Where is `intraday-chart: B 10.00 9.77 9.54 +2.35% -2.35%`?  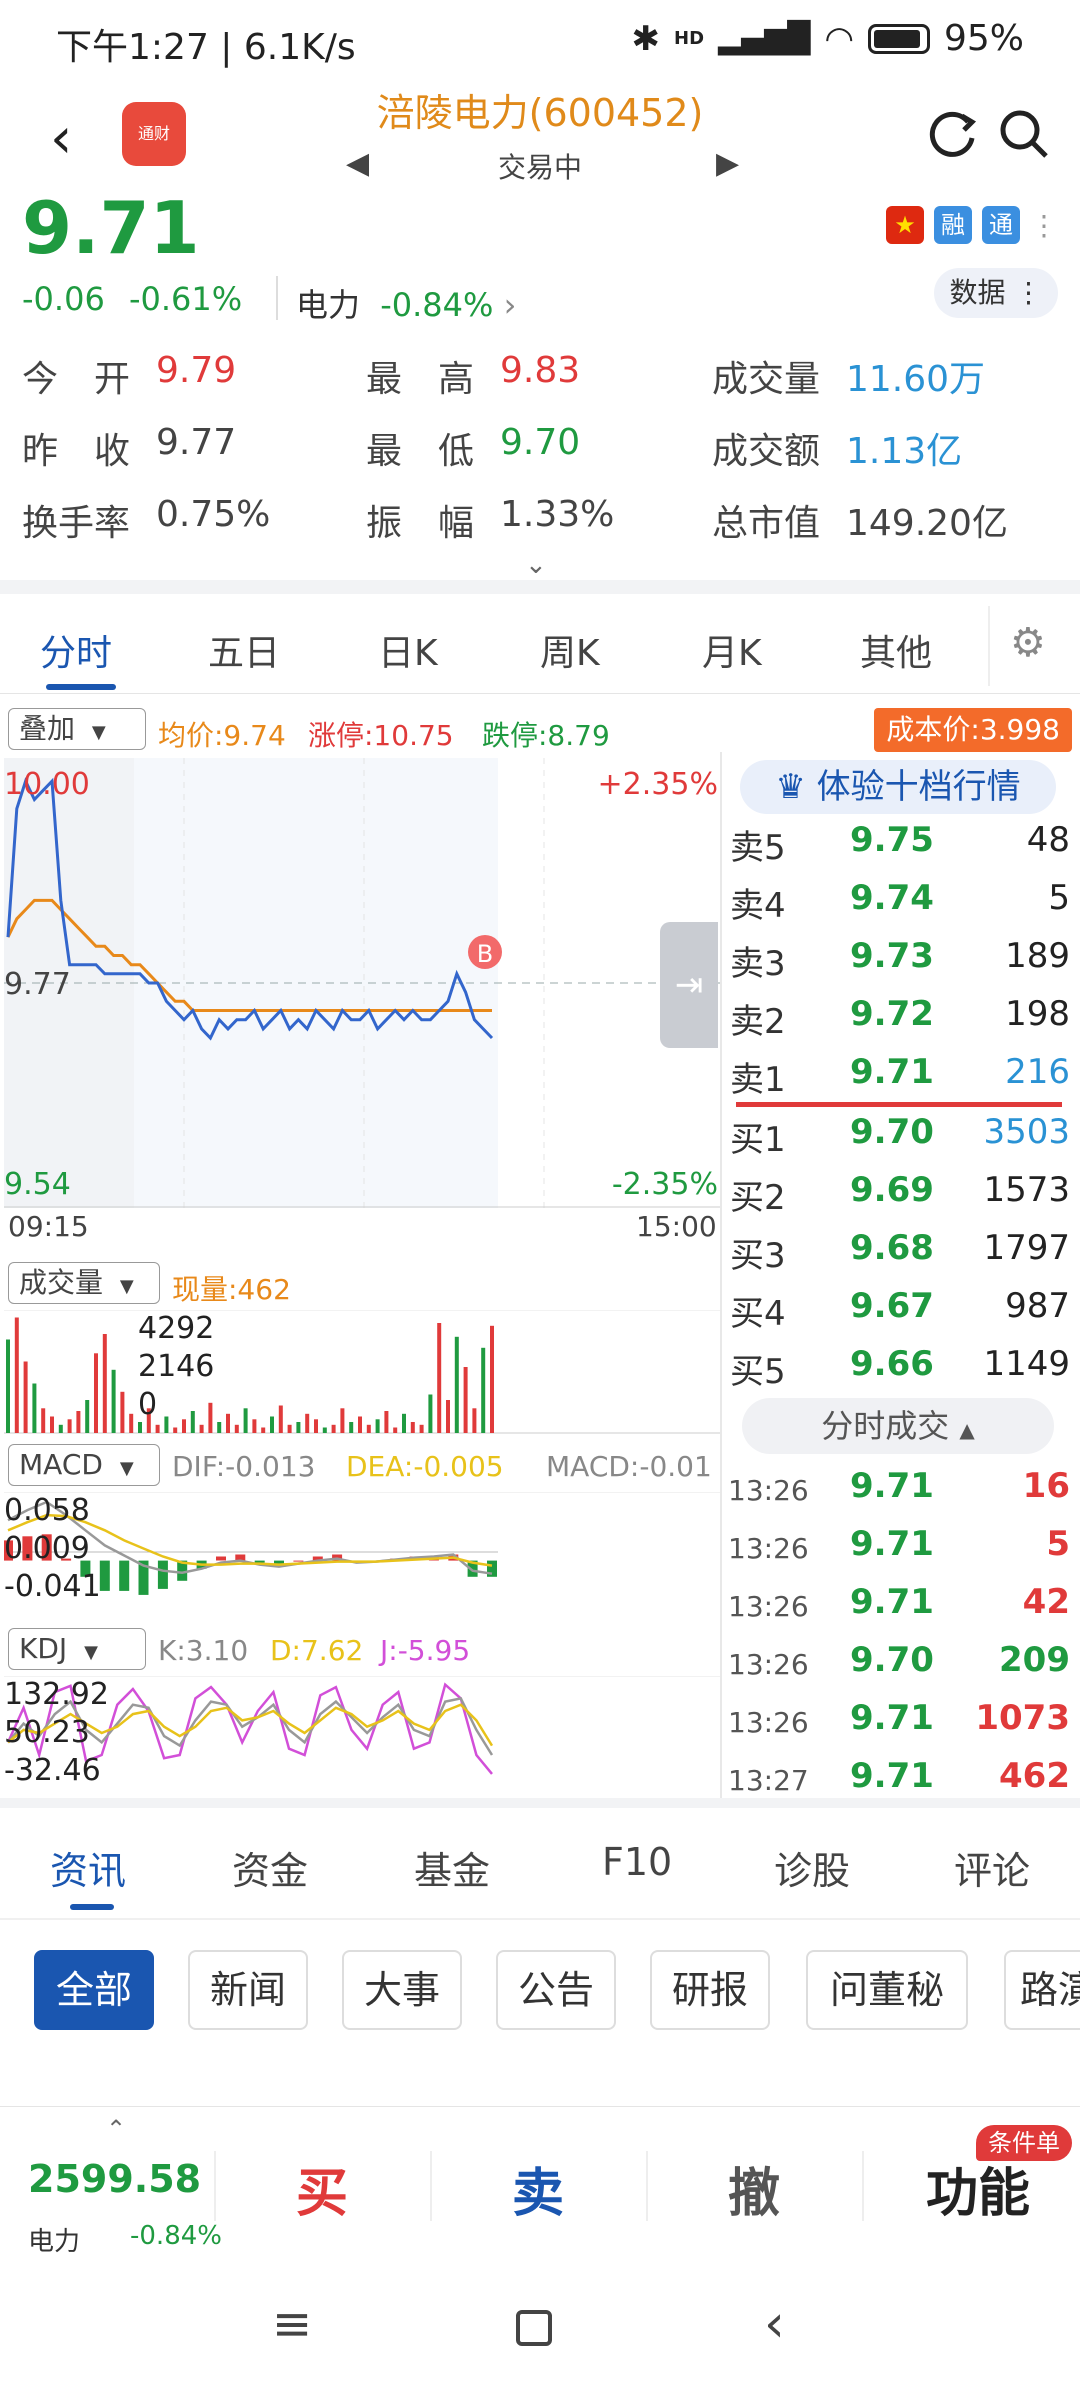 intraday-chart: B 10.00 9.77 9.54 +2.35% -2.35% is located at coordinates (362, 983).